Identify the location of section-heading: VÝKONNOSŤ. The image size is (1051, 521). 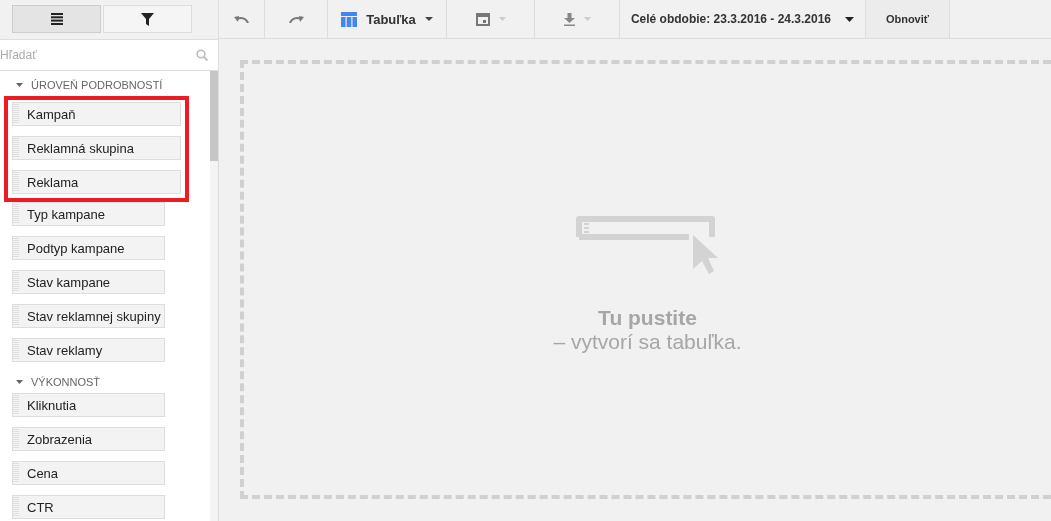
(66, 382).